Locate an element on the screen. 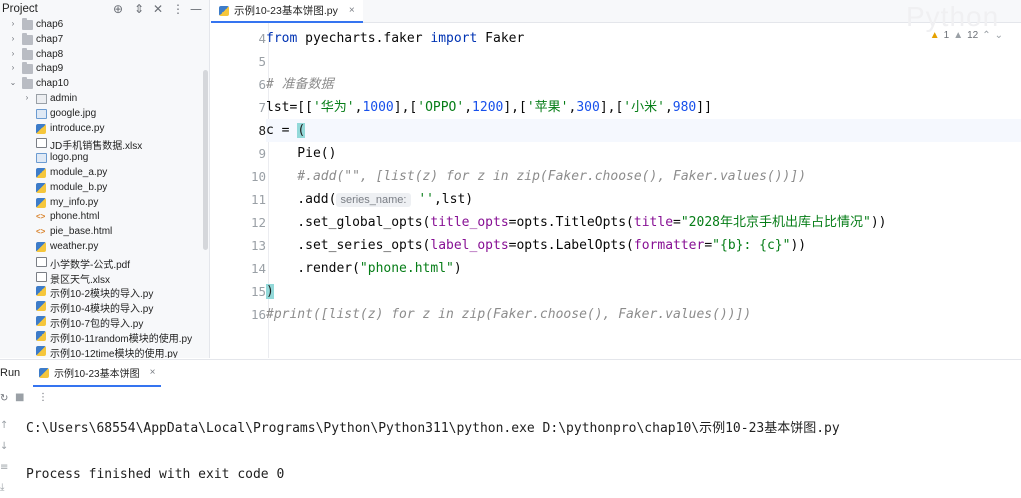  tree-item: module_b.py is located at coordinates (102, 188).